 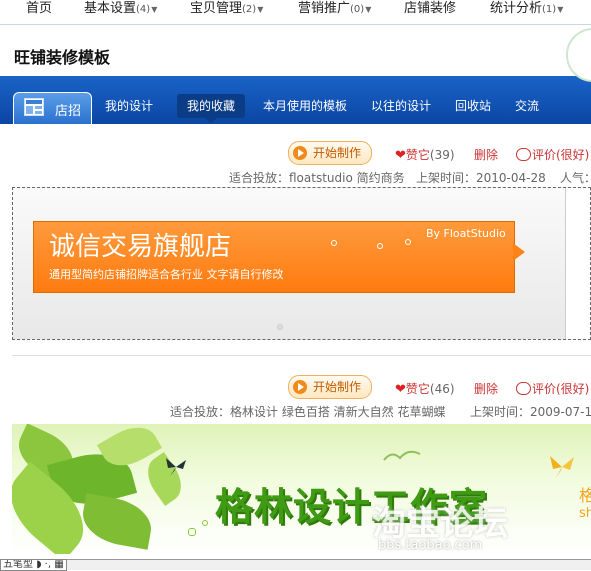 What do you see at coordinates (530, 412) in the screenshot?
I see `template-date: 上架时间：2009-07-10` at bounding box center [530, 412].